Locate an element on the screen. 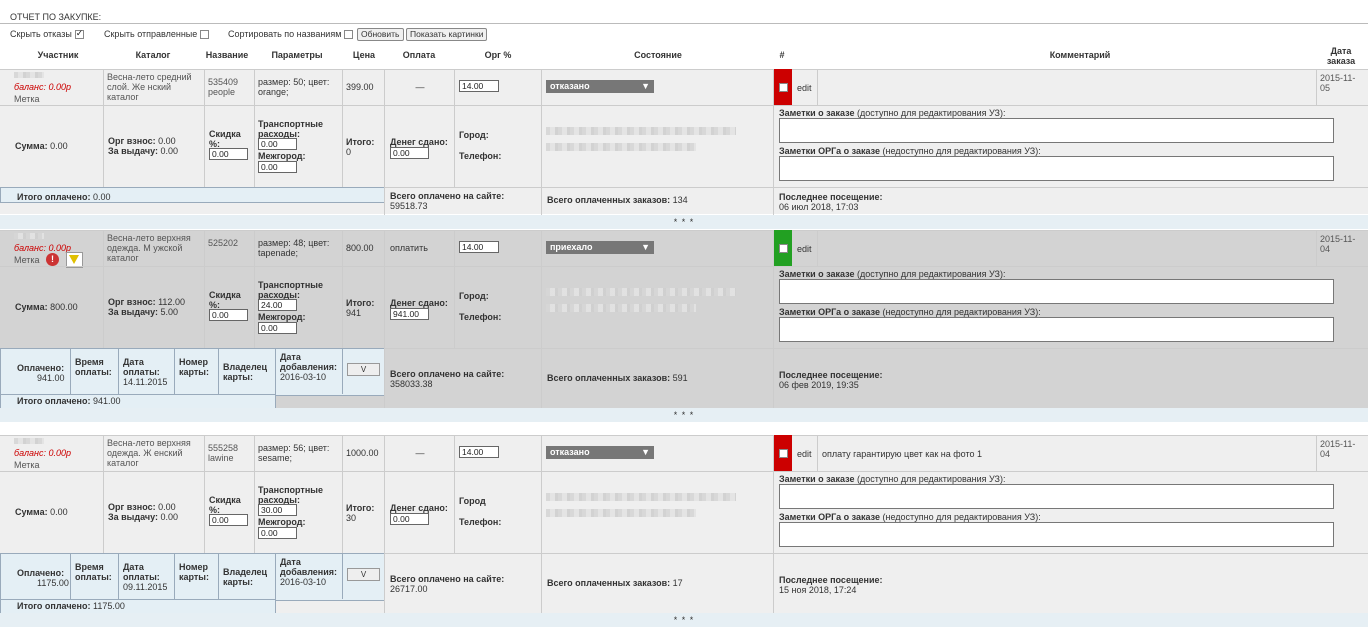 The image size is (1368, 640). site-paid-value: 26717.00 is located at coordinates (409, 589).